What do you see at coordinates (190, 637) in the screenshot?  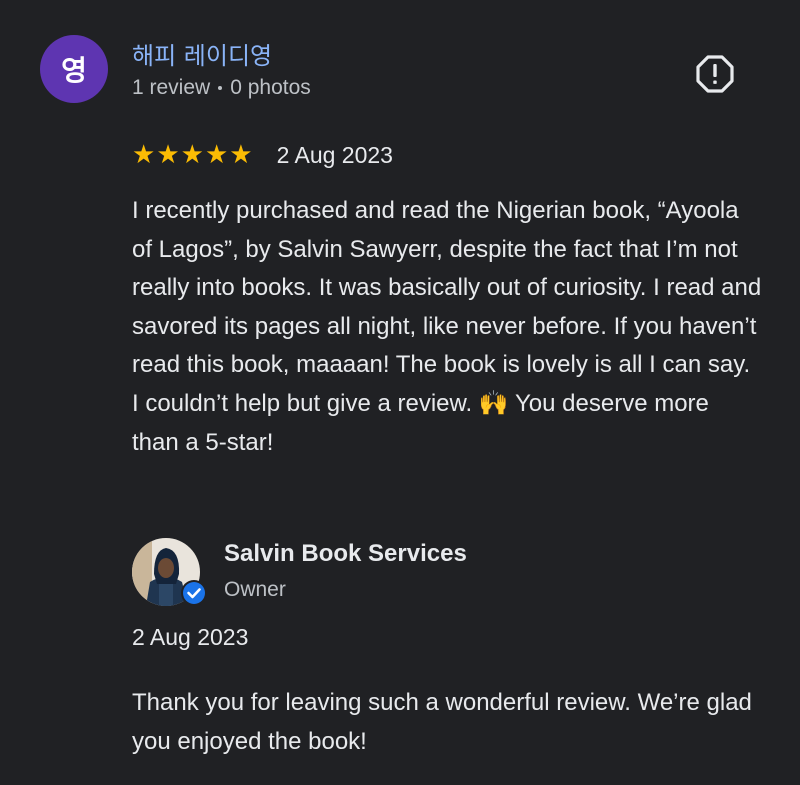 I see `response-date: 2 Aug 2023` at bounding box center [190, 637].